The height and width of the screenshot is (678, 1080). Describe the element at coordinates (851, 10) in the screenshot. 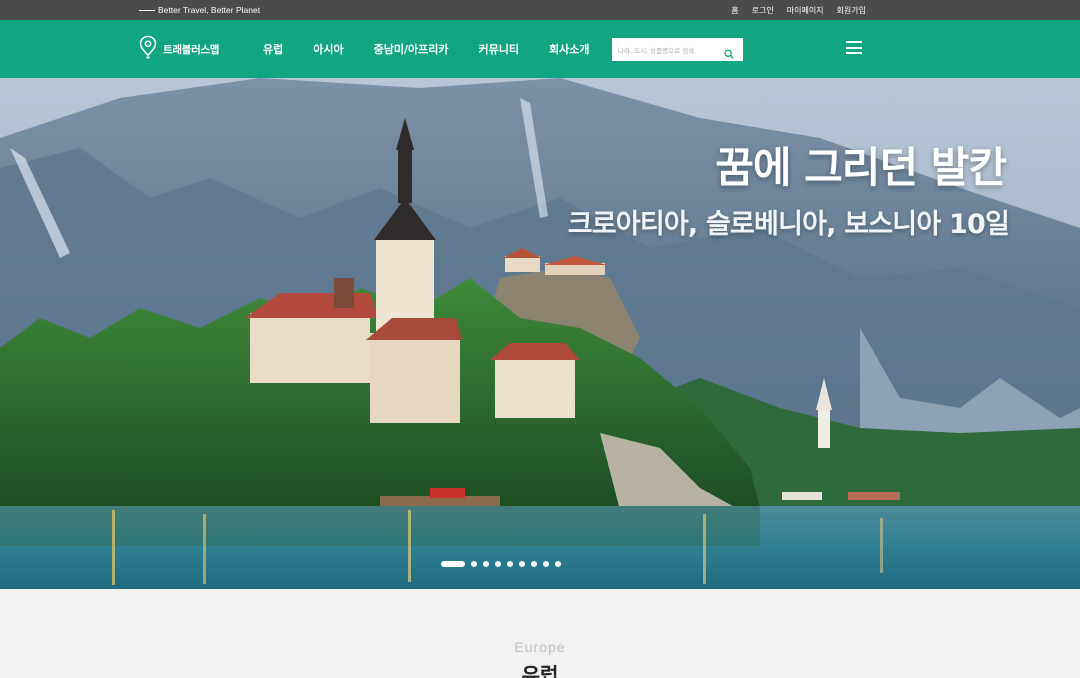

I see `signup-link: 회원가입` at that location.